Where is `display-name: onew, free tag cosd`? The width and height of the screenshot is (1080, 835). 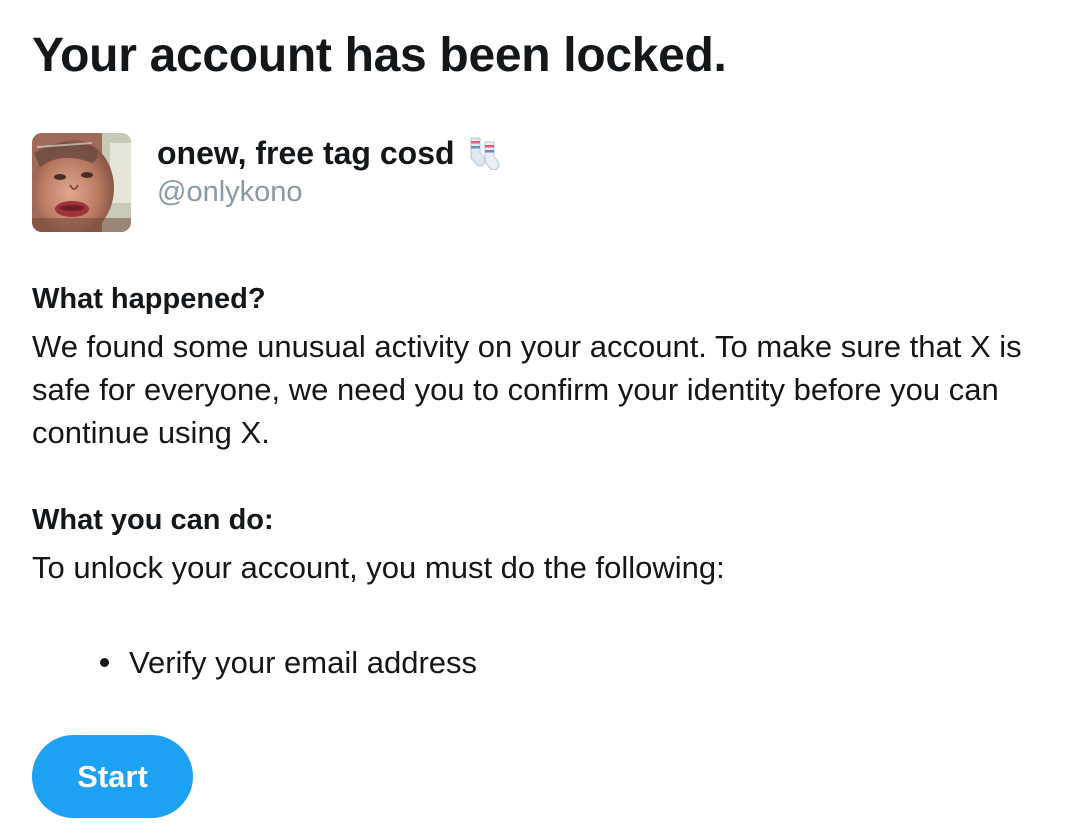
display-name: onew, free tag cosd is located at coordinates (306, 153).